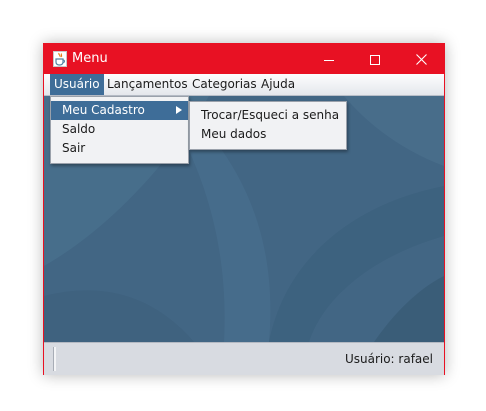  I want to click on menu-categorias: Categorias, so click(224, 84).